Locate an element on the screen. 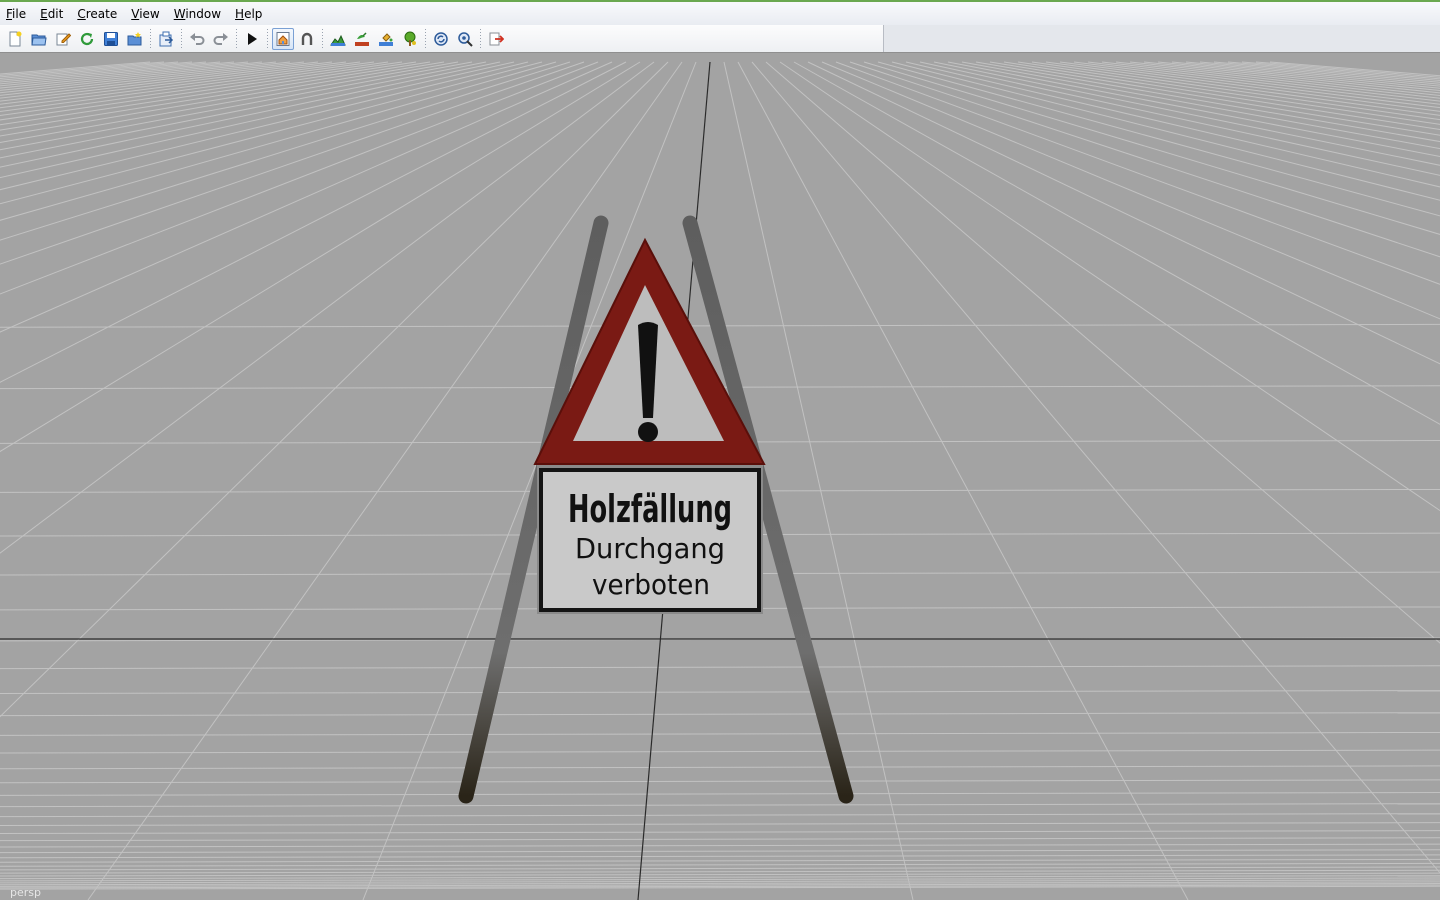  sync-button is located at coordinates (441, 39).